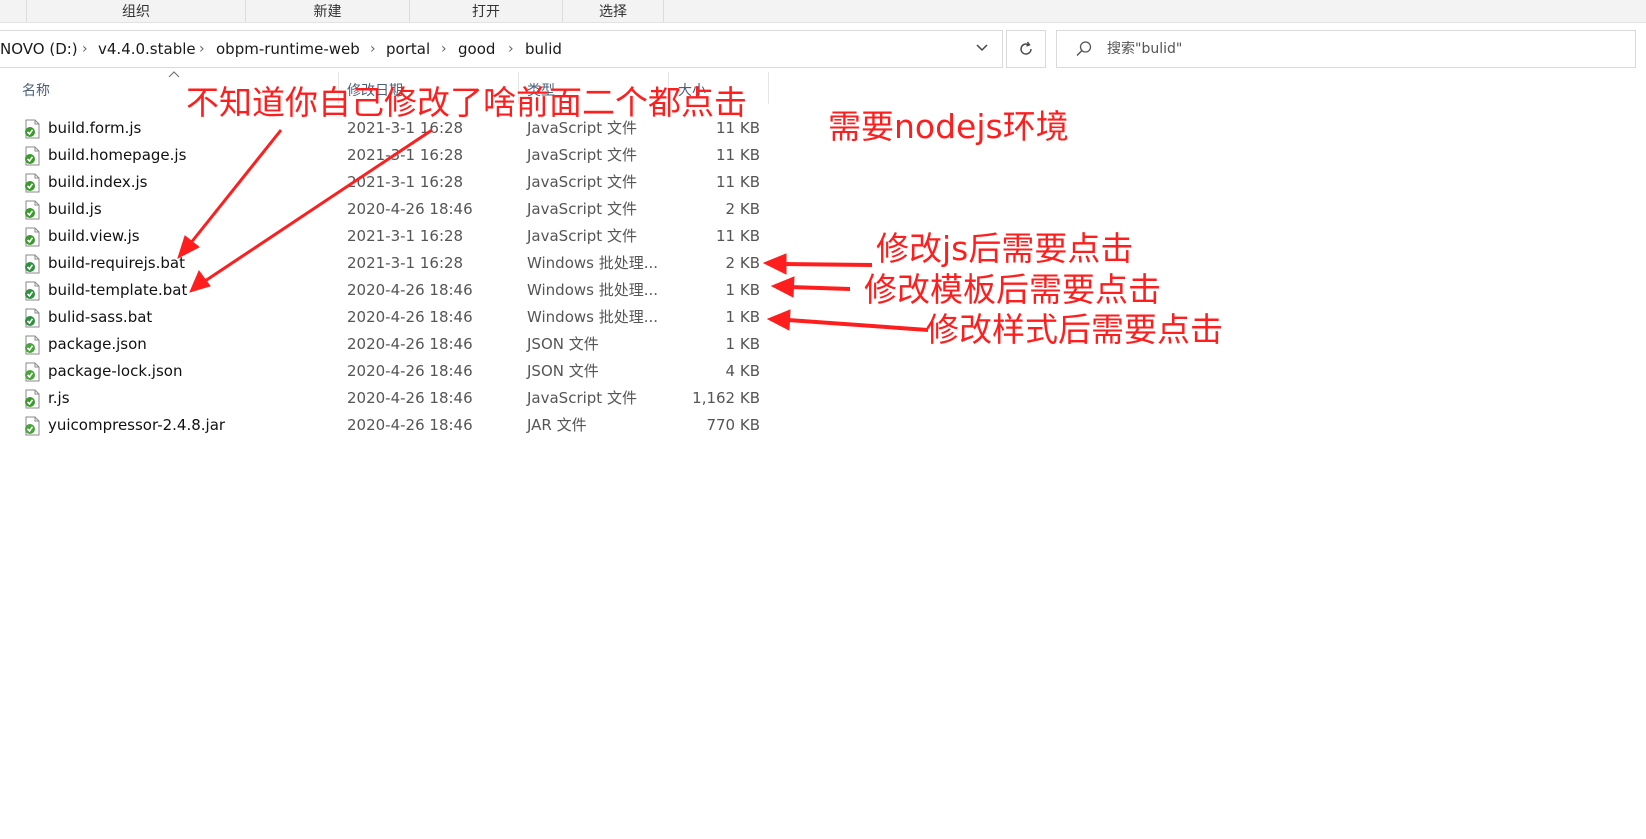 The image size is (1646, 839). Describe the element at coordinates (408, 49) in the screenshot. I see `breadcrumb-portal: portal` at that location.